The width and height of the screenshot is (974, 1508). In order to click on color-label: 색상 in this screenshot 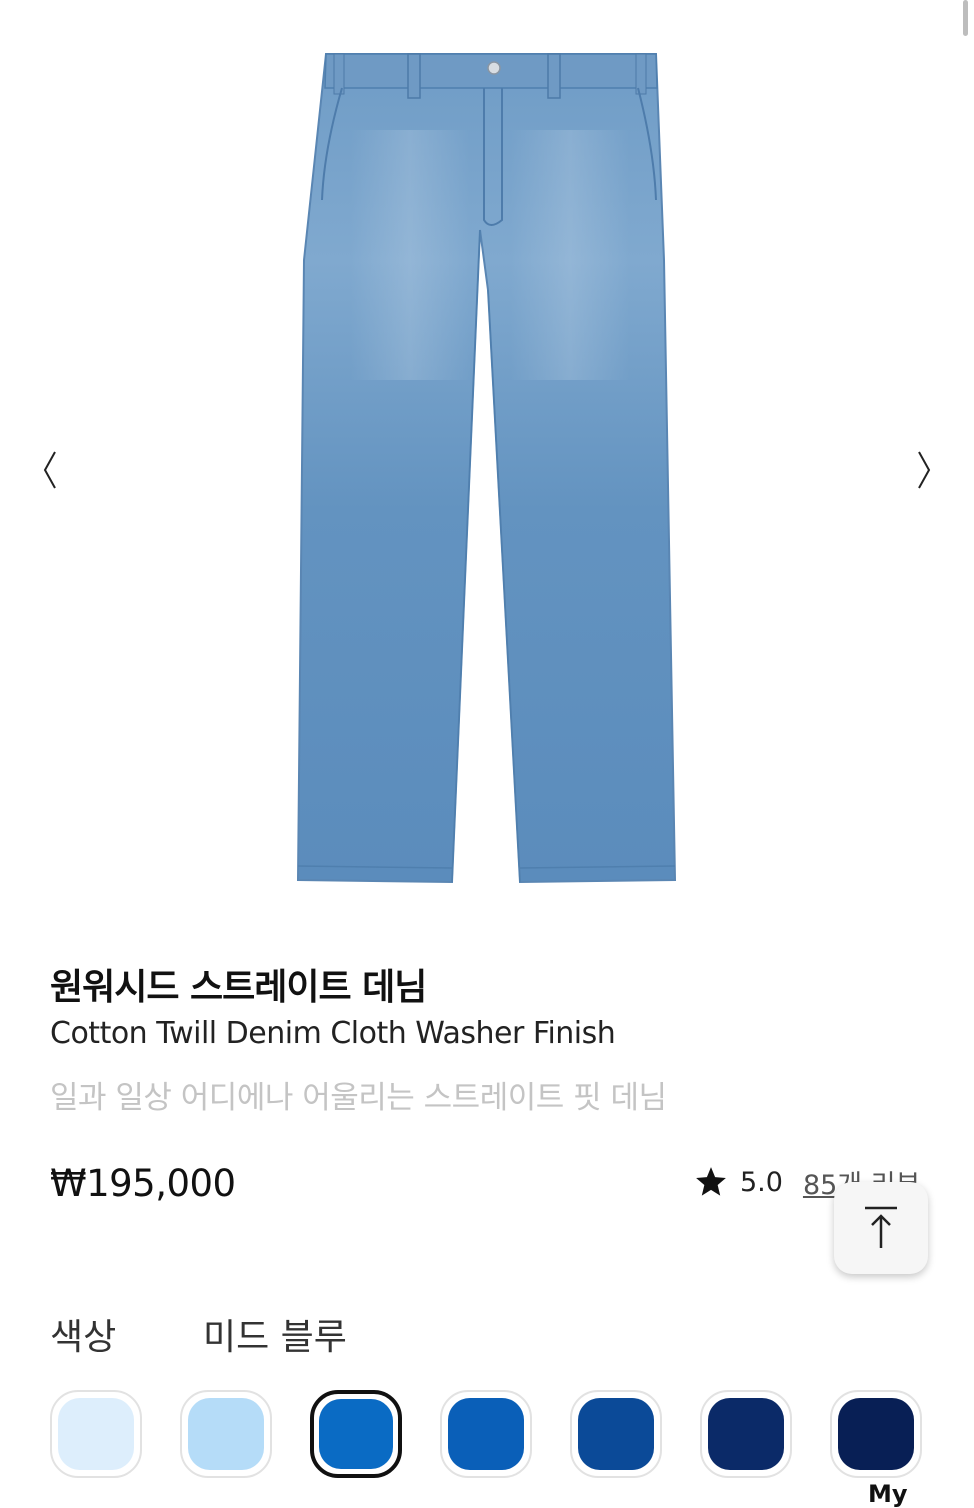, I will do `click(83, 1337)`.